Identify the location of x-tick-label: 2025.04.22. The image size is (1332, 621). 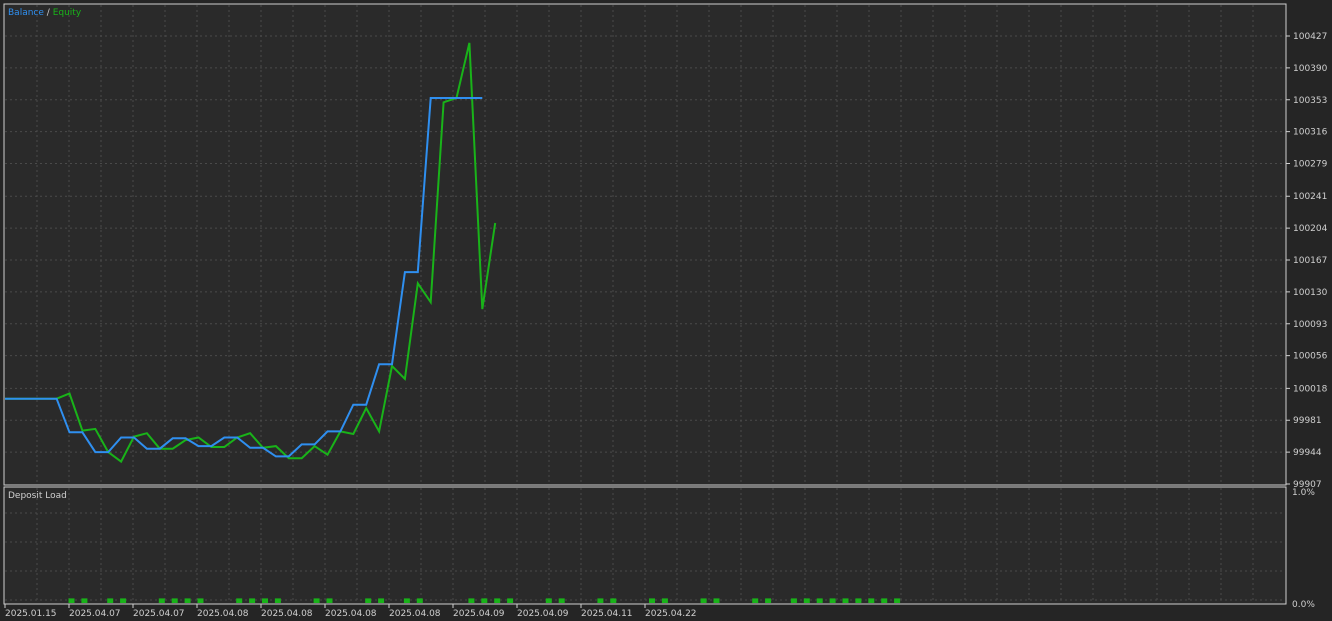
(671, 614).